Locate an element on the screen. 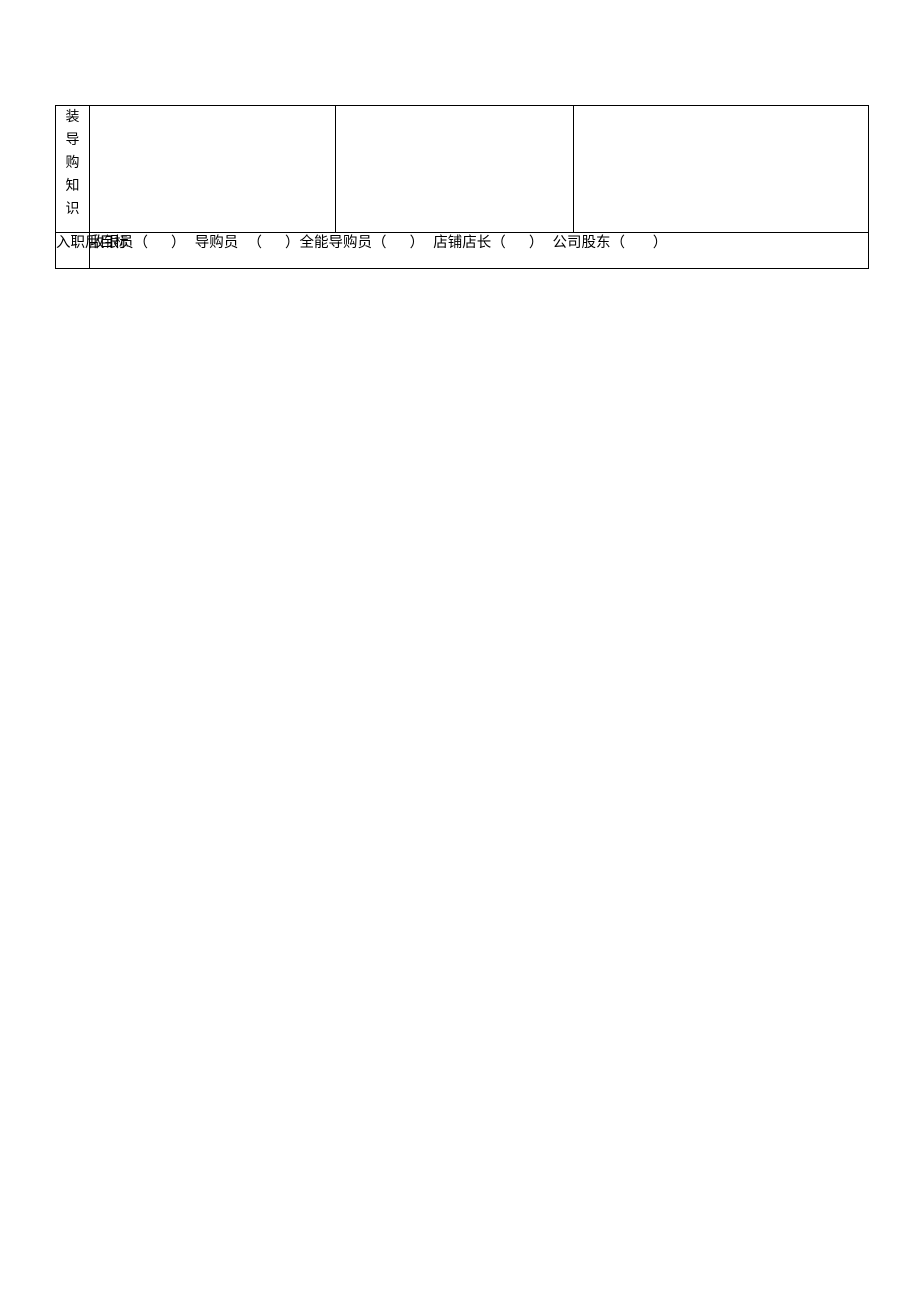 The image size is (920, 1302). form-table-container: 装 导 购 知 识 入职后目标 is located at coordinates (462, 187).